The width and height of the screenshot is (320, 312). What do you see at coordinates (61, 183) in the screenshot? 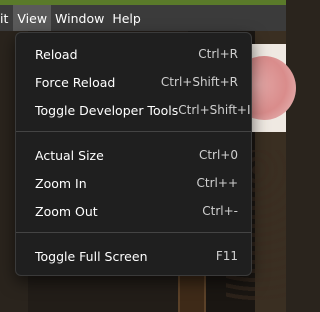
I see `menu-item-label: Zoom In` at bounding box center [61, 183].